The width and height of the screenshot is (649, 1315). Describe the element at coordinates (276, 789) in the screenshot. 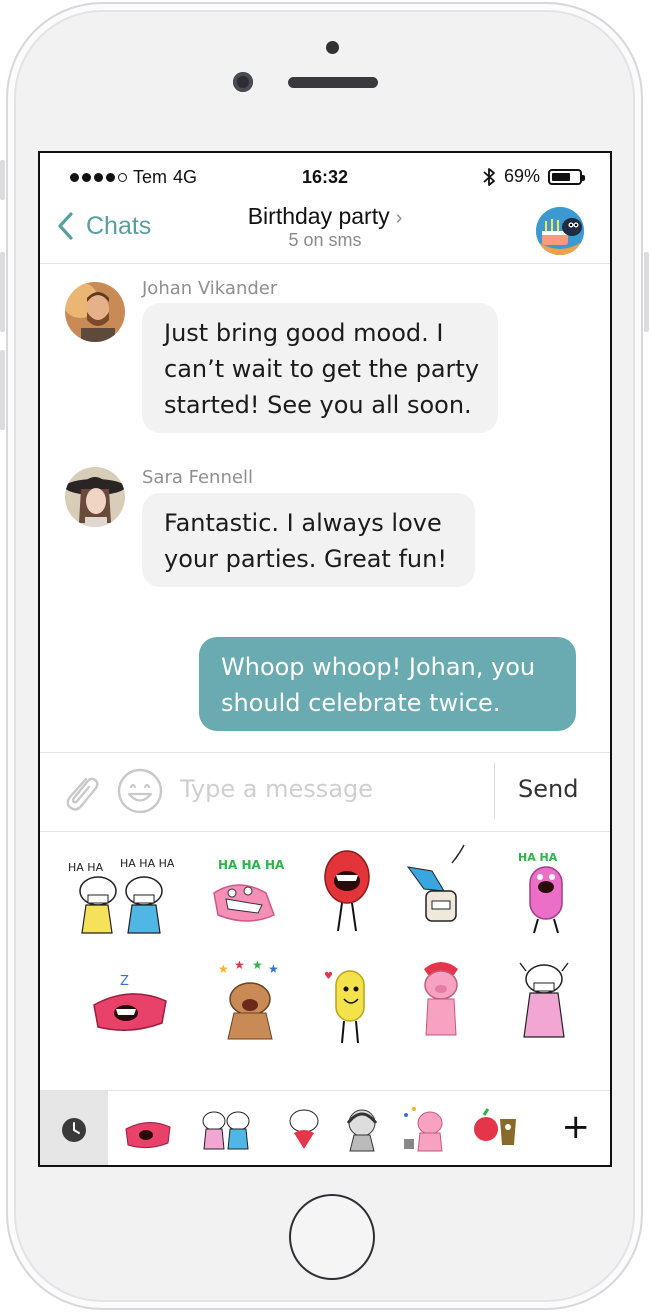

I see `message-input: Type a message` at that location.